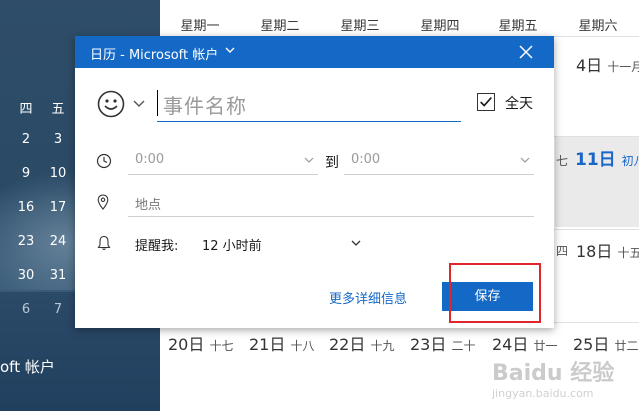  Describe the element at coordinates (553, 373) in the screenshot. I see `watermark-brand: Baidu 经验` at that location.